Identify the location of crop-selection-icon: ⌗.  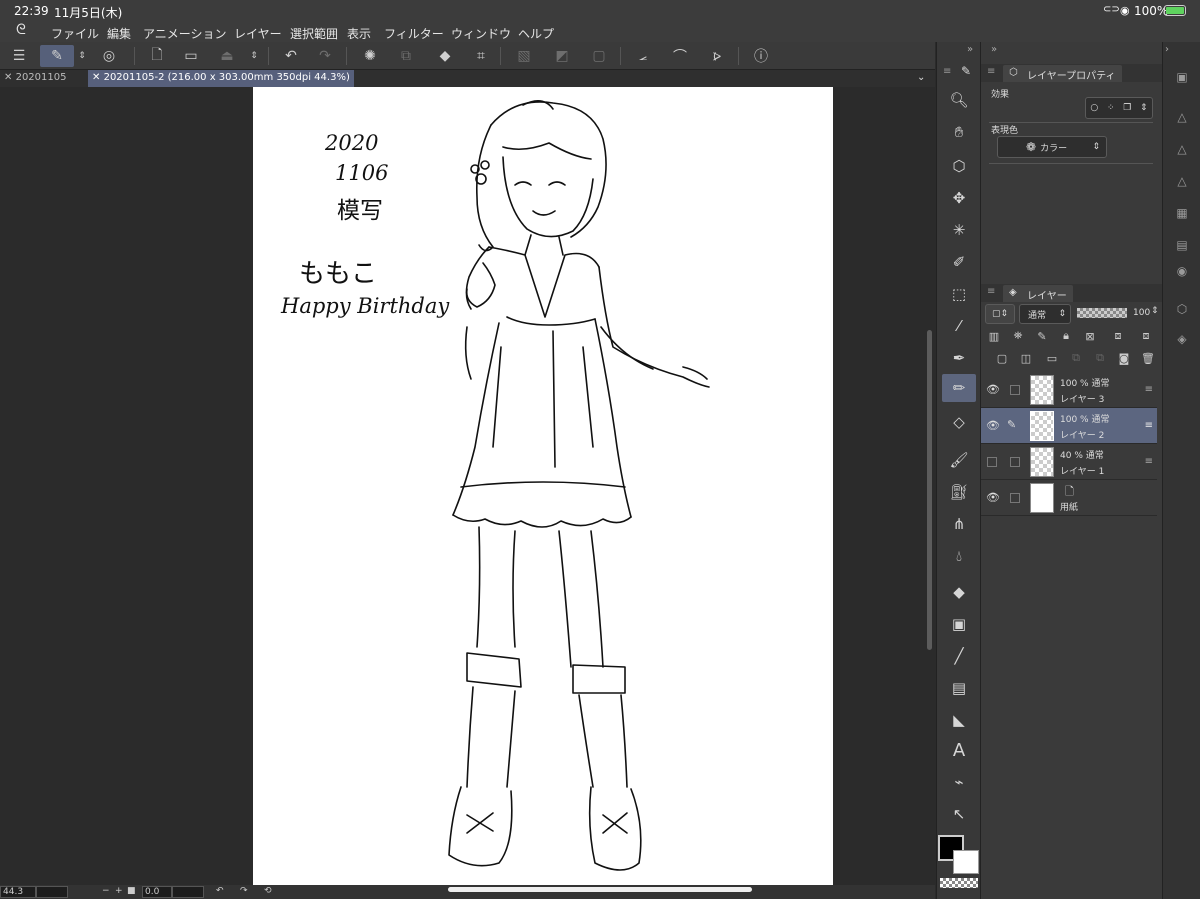
(481, 56).